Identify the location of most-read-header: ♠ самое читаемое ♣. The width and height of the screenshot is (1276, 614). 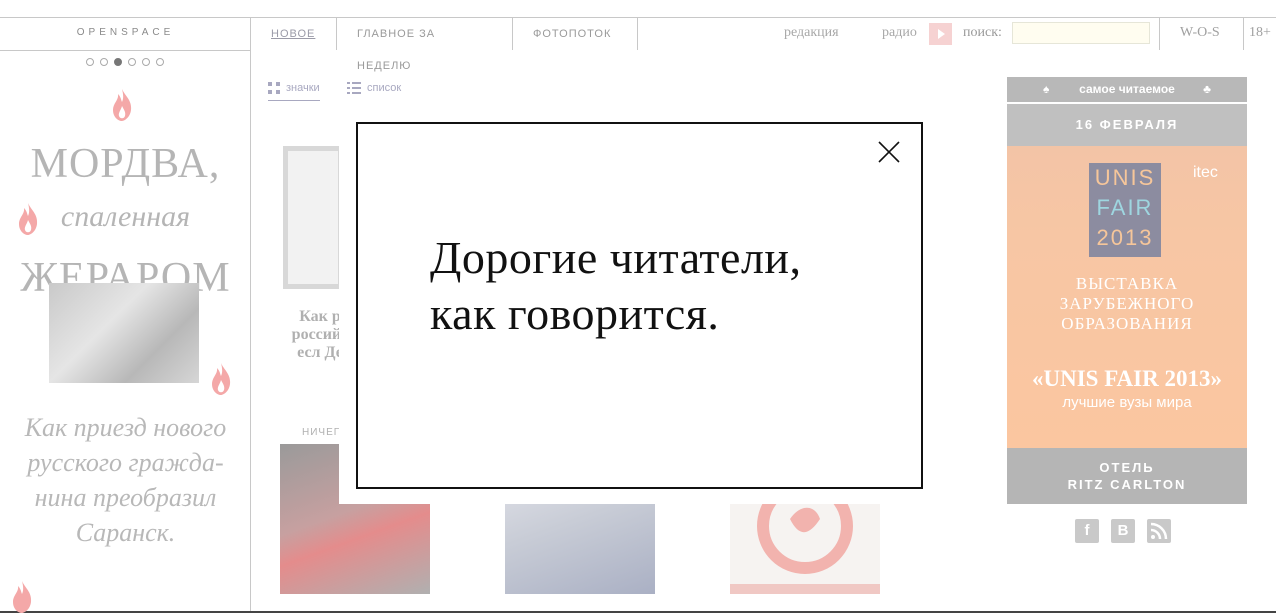
(1127, 89).